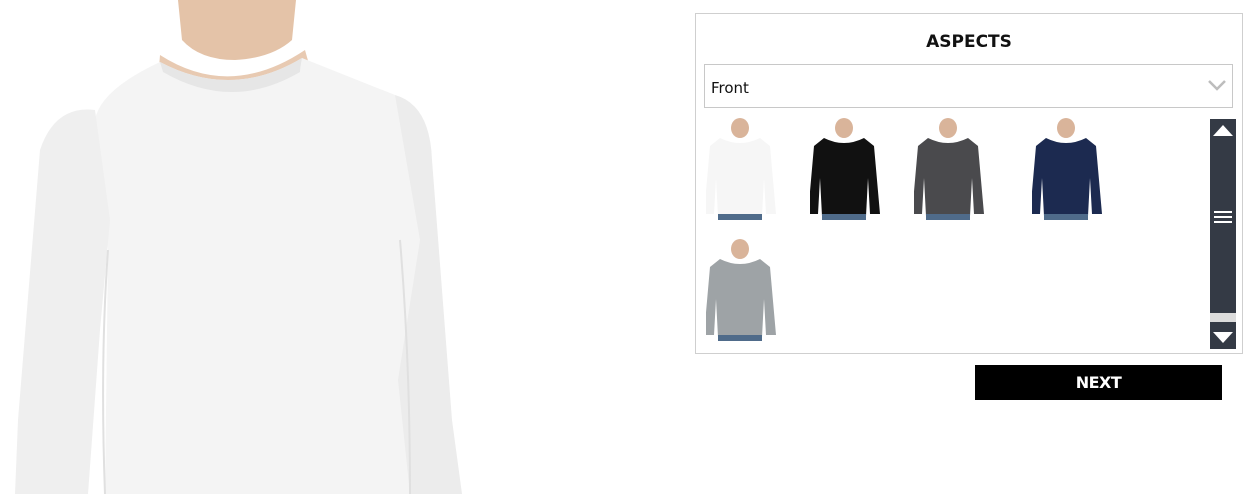 The height and width of the screenshot is (494, 1259). I want to click on thumbnail-scrollbar, so click(1223, 234).